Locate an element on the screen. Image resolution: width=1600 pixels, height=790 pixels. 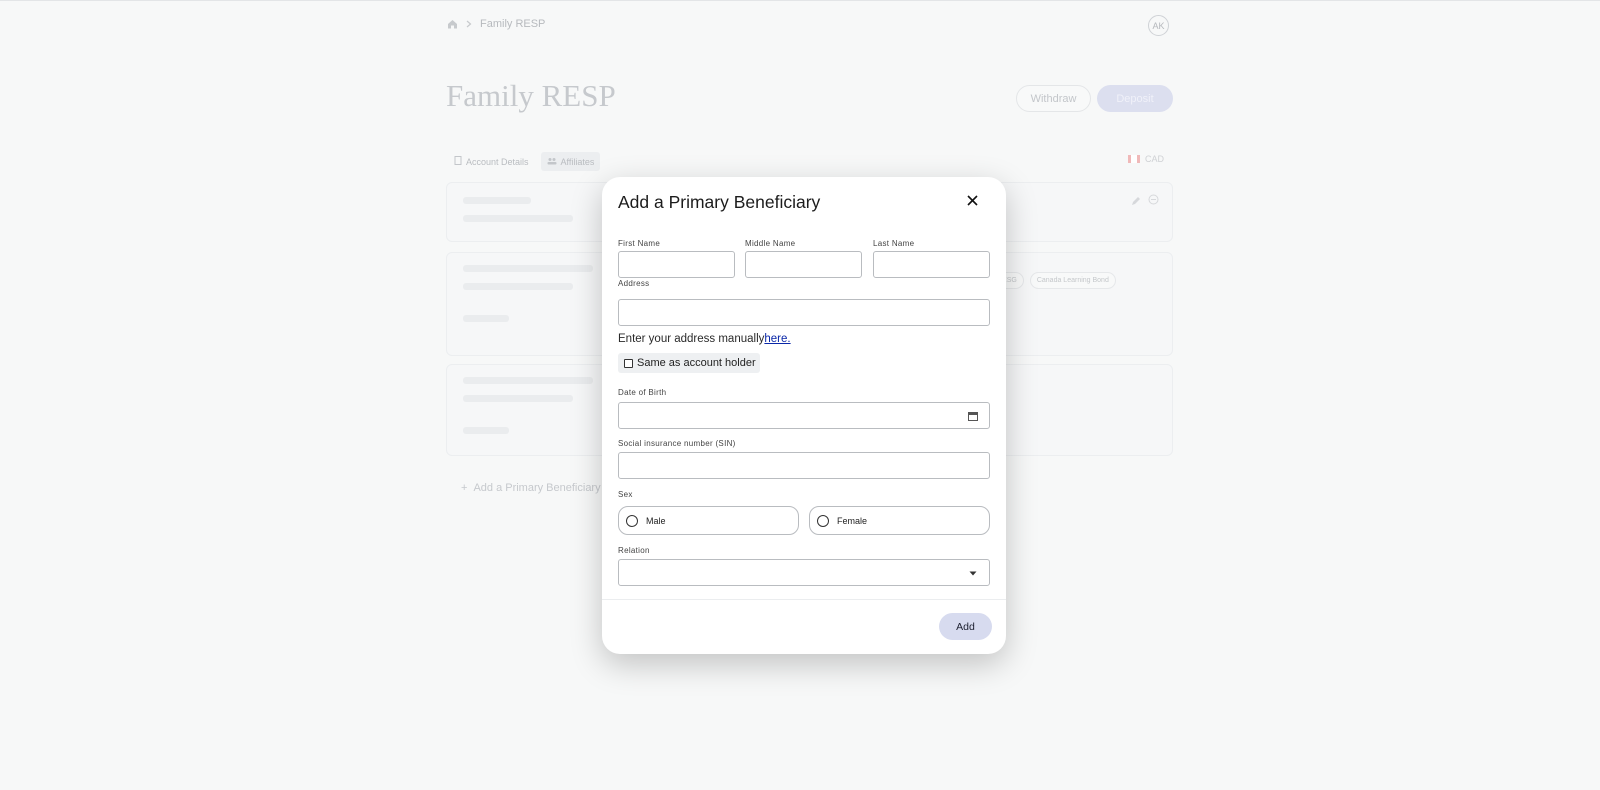
modal-footer-divider is located at coordinates (804, 599).